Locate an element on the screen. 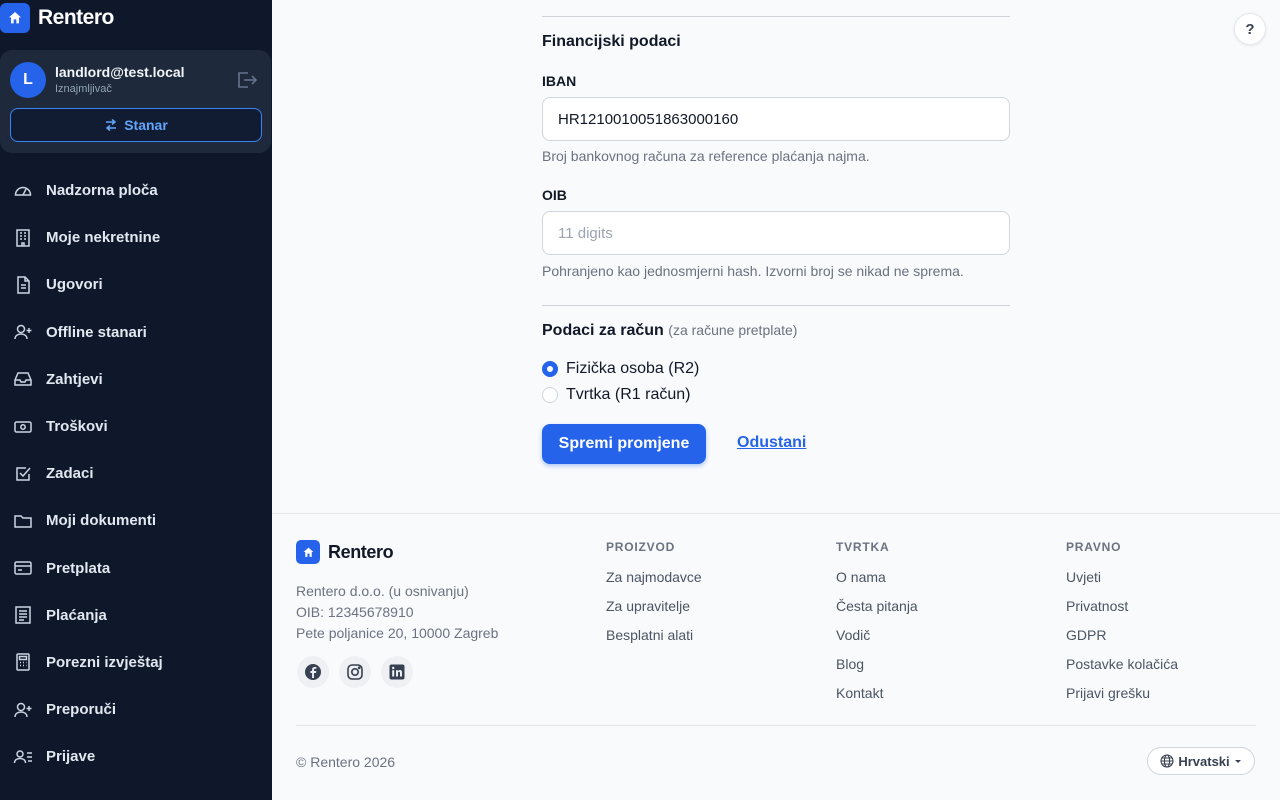  footer-link: Za upravitelje is located at coordinates (654, 605).